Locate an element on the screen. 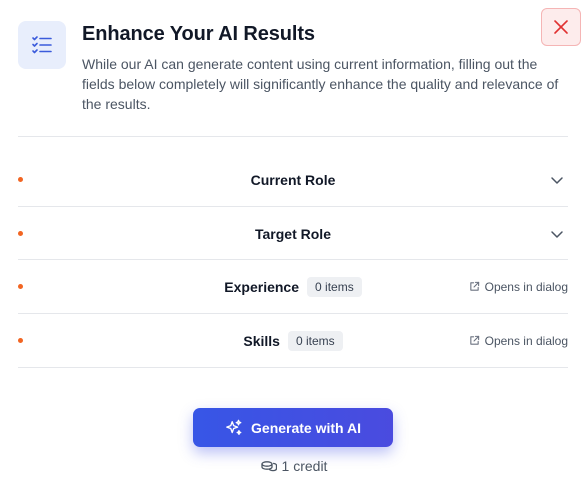 Image resolution: width=588 pixels, height=495 pixels. close-icon is located at coordinates (561, 27).